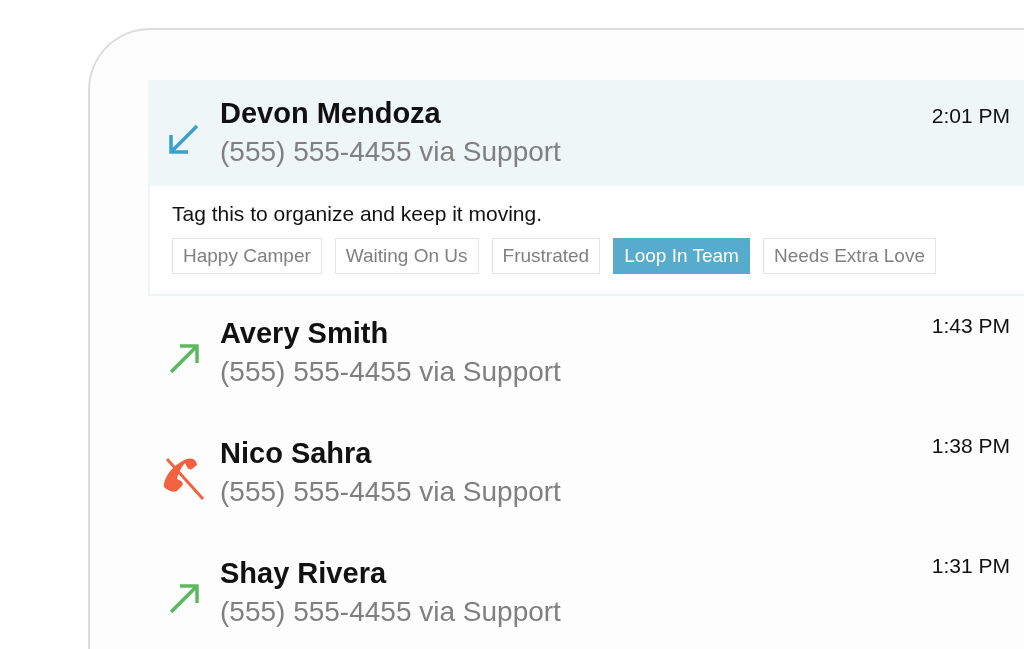 This screenshot has width=1024, height=649. What do you see at coordinates (247, 256) in the screenshot?
I see `tag-chip: Happy Camper` at bounding box center [247, 256].